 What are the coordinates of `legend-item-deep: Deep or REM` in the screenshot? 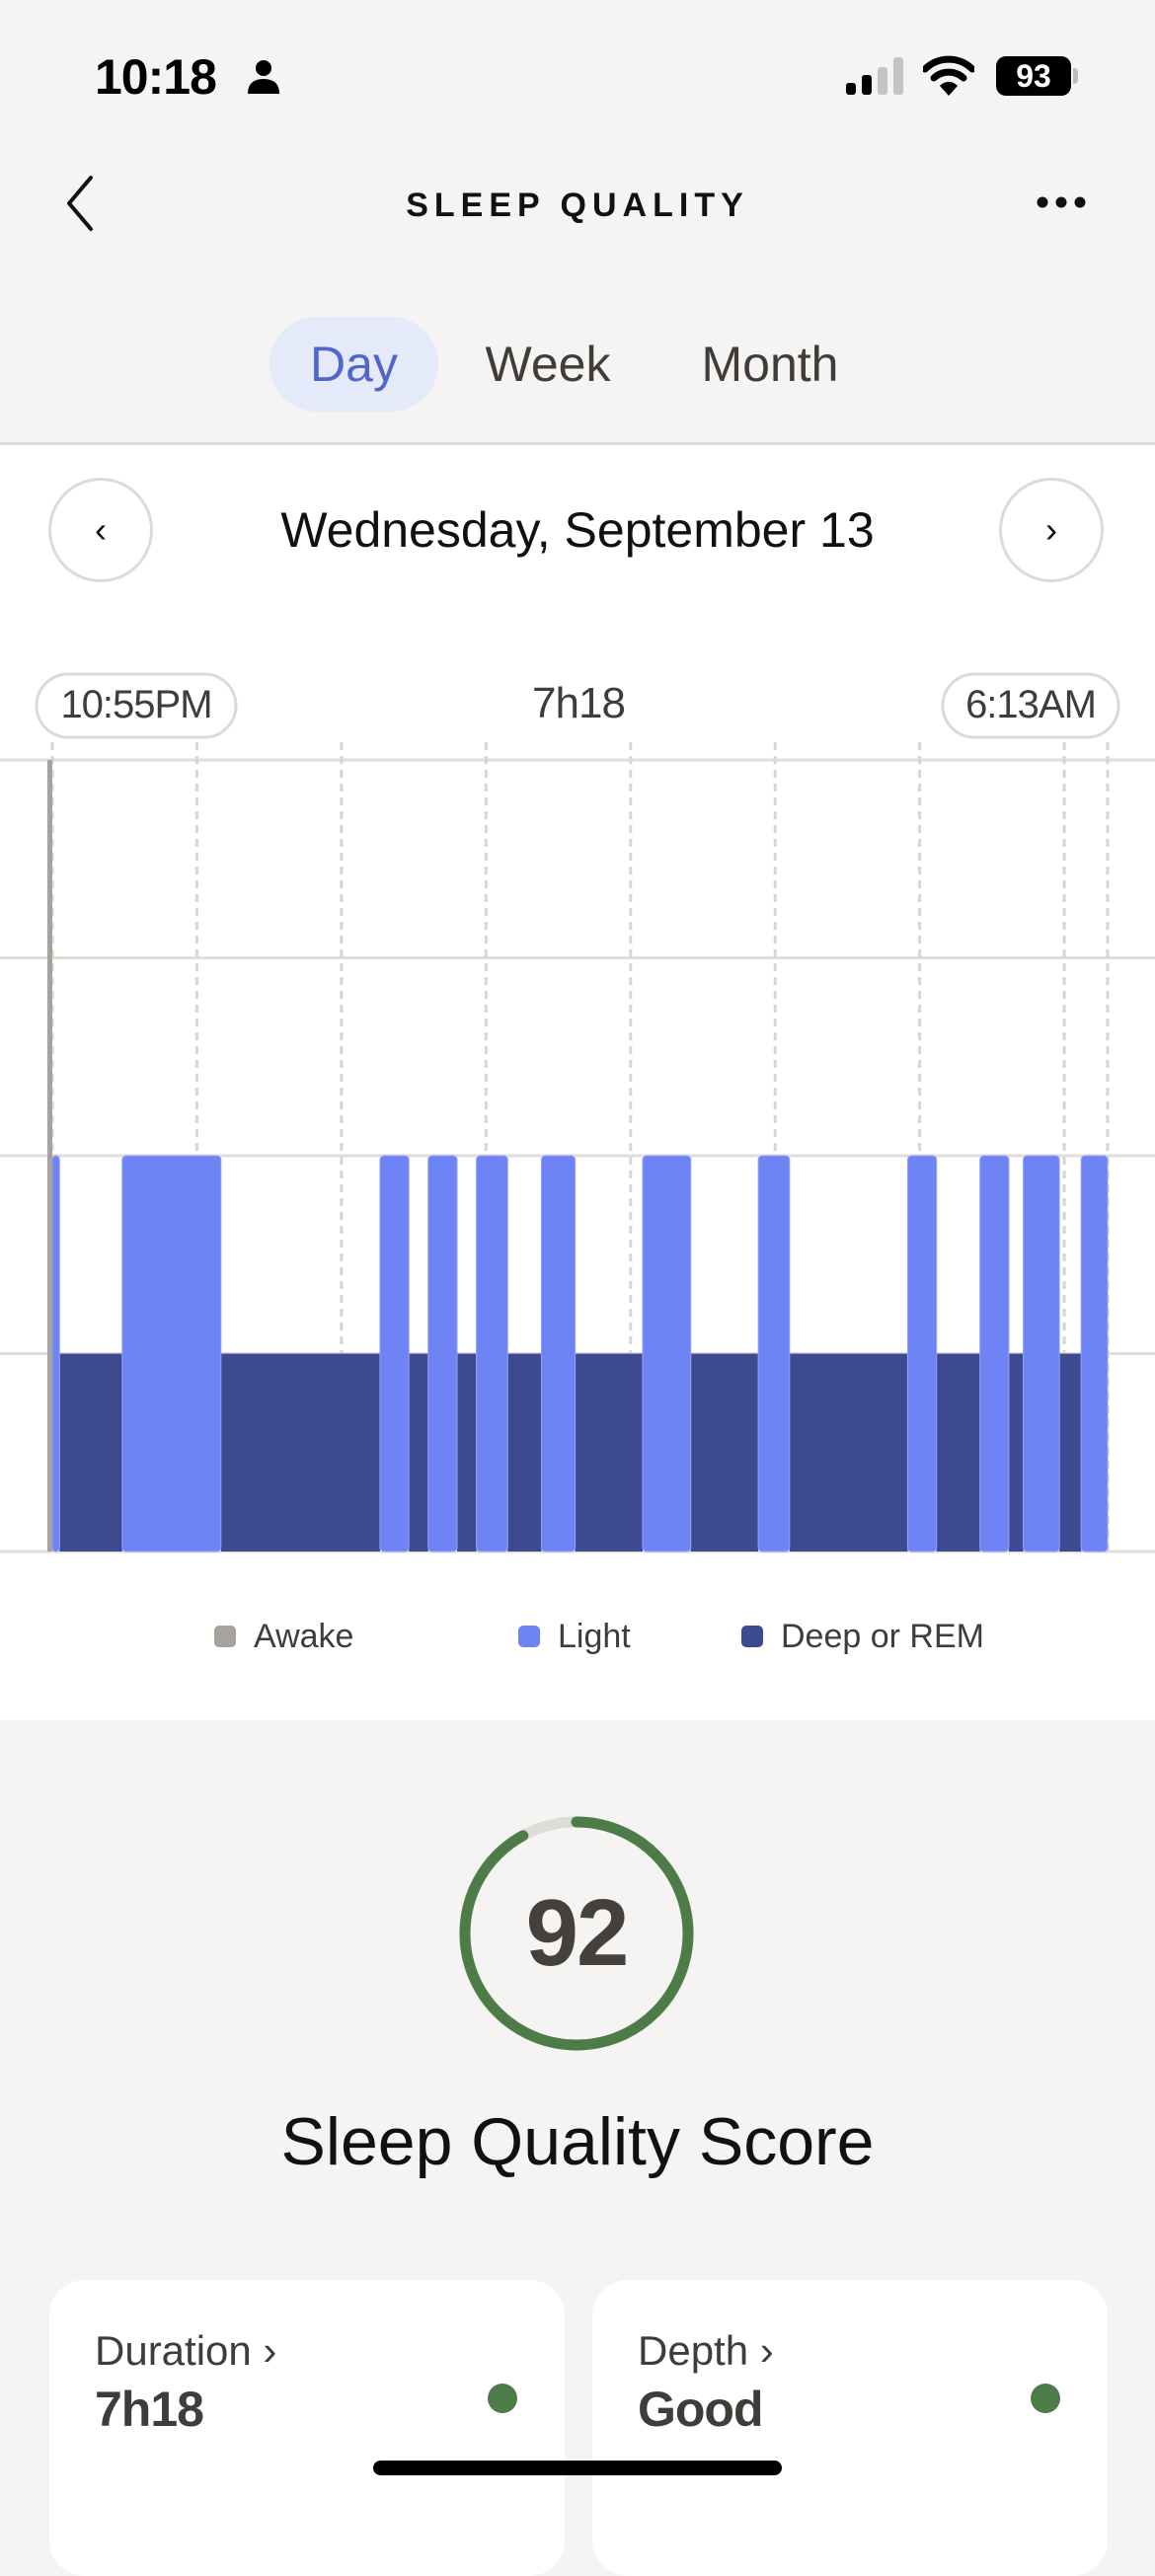 It's located at (862, 1636).